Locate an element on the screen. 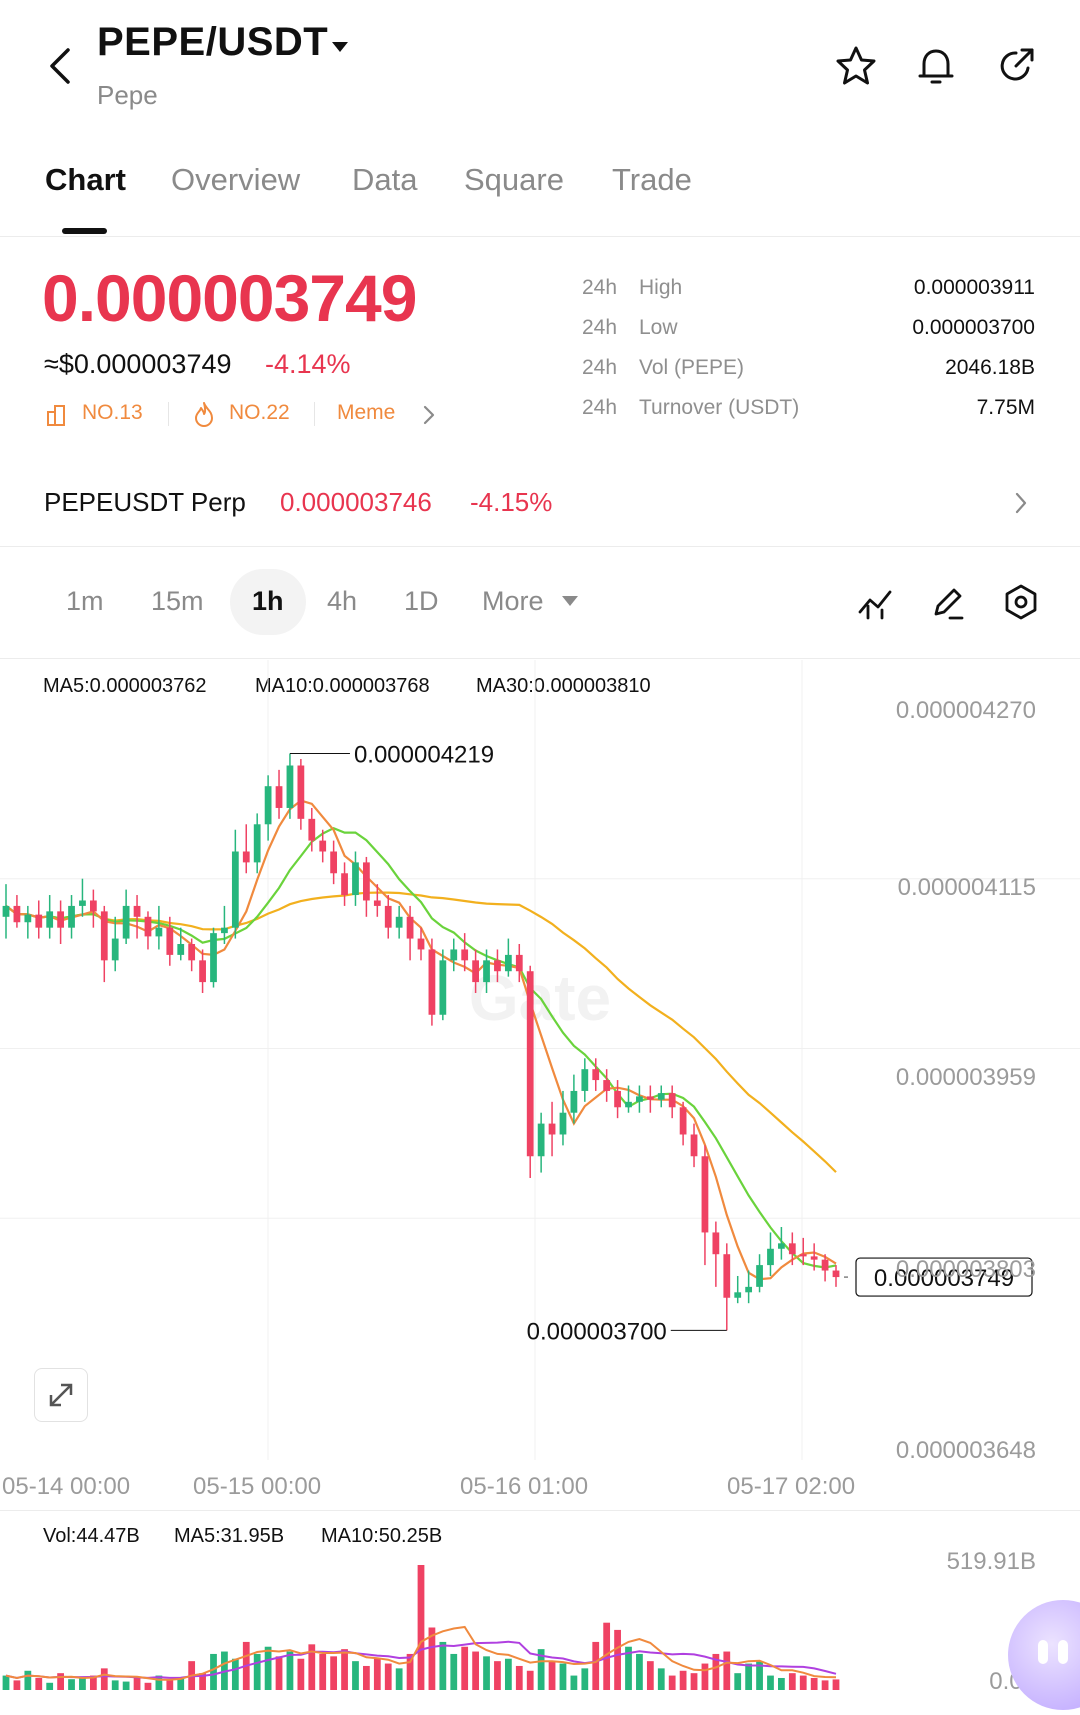 Image resolution: width=1080 pixels, height=1715 pixels. chevron-right-icon is located at coordinates (429, 415).